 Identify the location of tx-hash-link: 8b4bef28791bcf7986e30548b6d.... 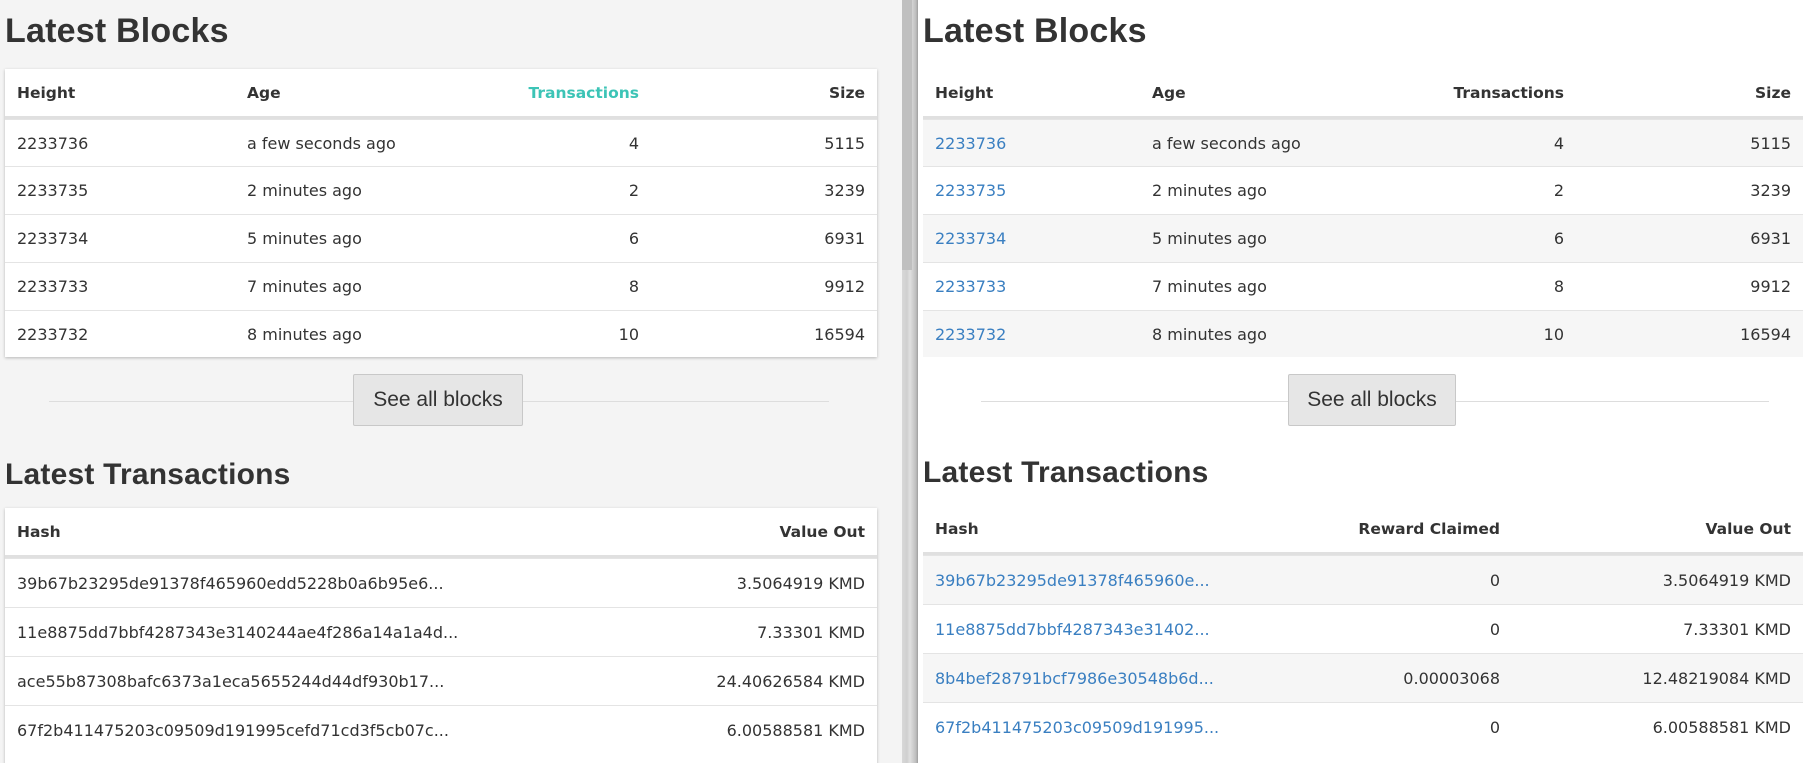
(1081, 678).